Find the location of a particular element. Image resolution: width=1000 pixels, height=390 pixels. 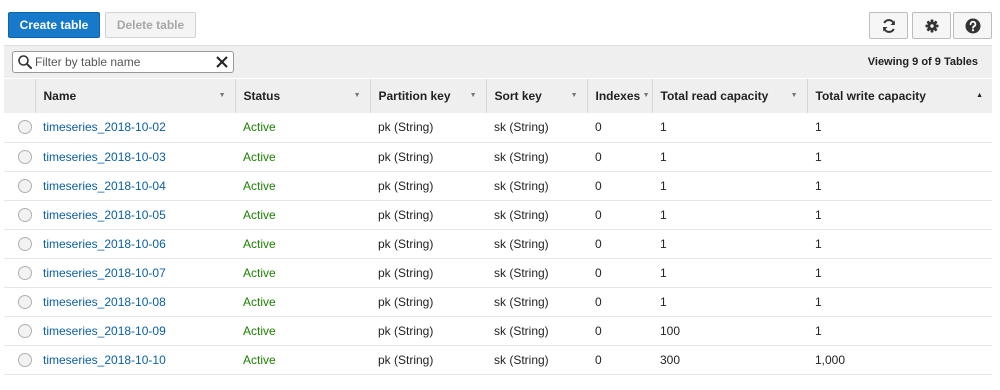

gear-icon is located at coordinates (931, 25).